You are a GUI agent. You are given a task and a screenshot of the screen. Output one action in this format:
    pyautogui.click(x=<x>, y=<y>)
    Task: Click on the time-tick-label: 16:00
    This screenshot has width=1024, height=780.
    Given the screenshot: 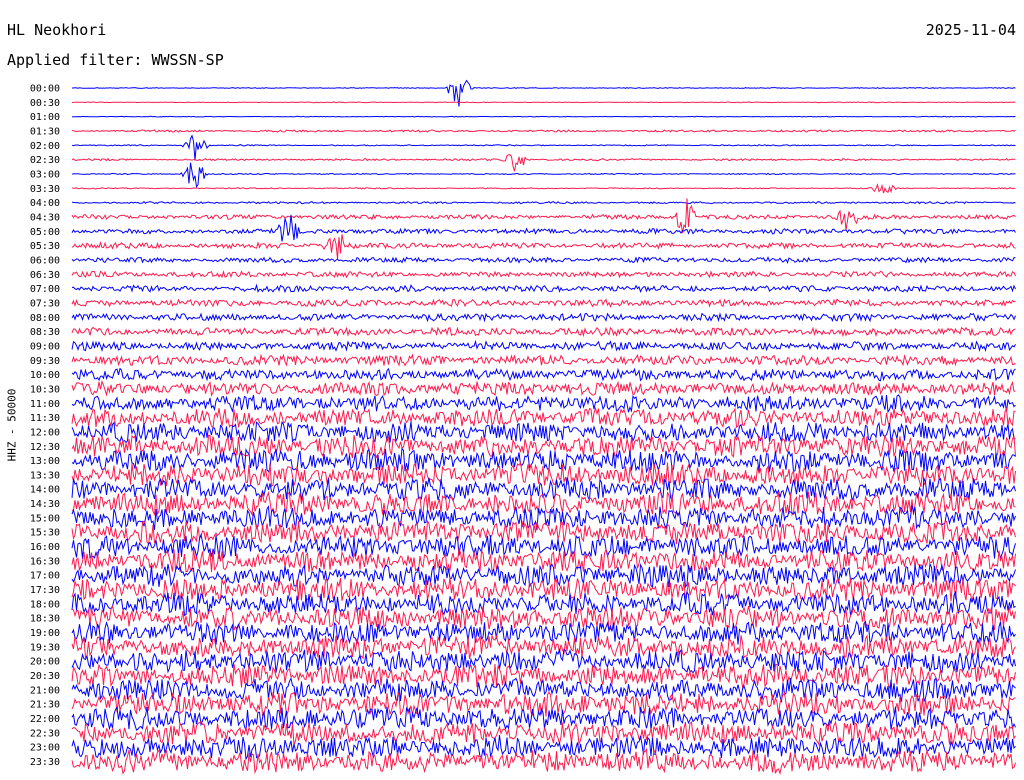 What is the action you would take?
    pyautogui.click(x=45, y=547)
    